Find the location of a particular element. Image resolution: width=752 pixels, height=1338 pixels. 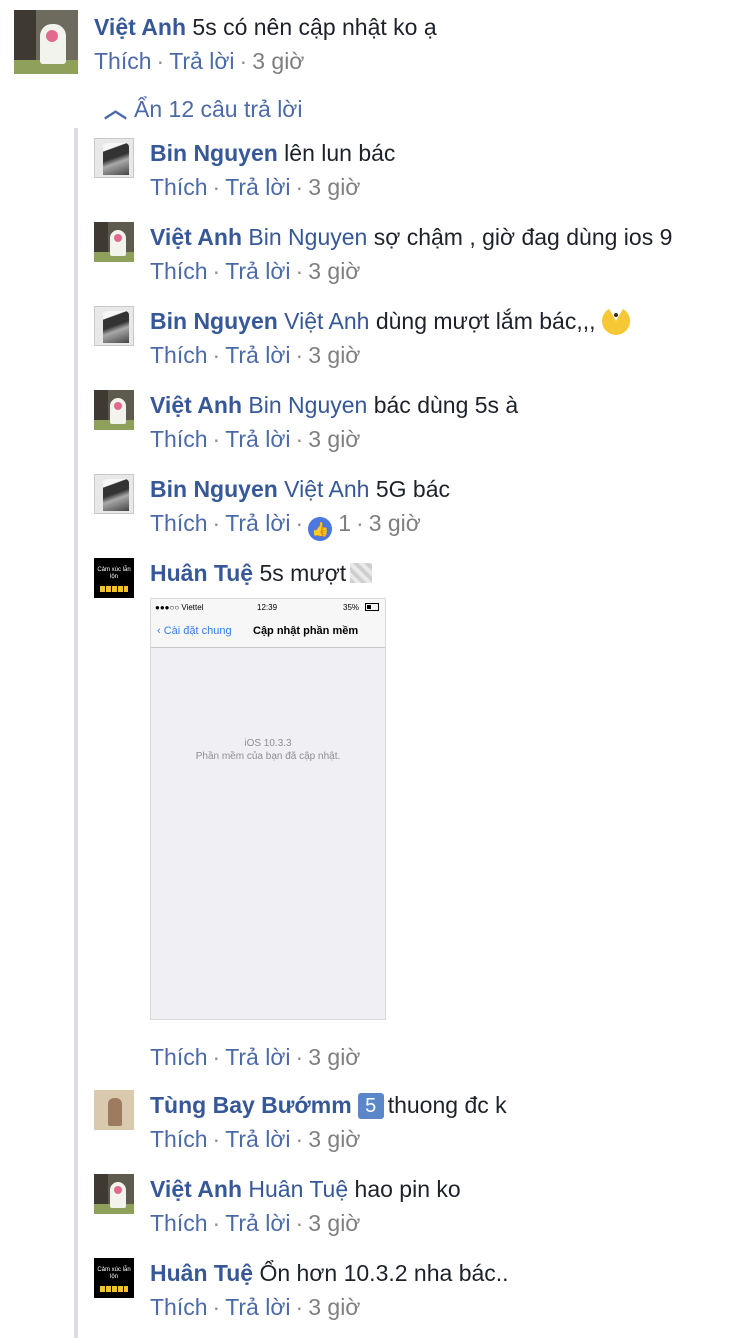

mention-tag: Huân Tuệ is located at coordinates (298, 1189).